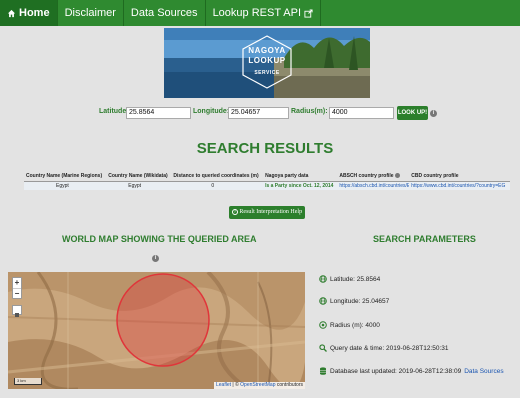  I want to click on search-results-heading: SEARCH RESULTS, so click(265, 148).